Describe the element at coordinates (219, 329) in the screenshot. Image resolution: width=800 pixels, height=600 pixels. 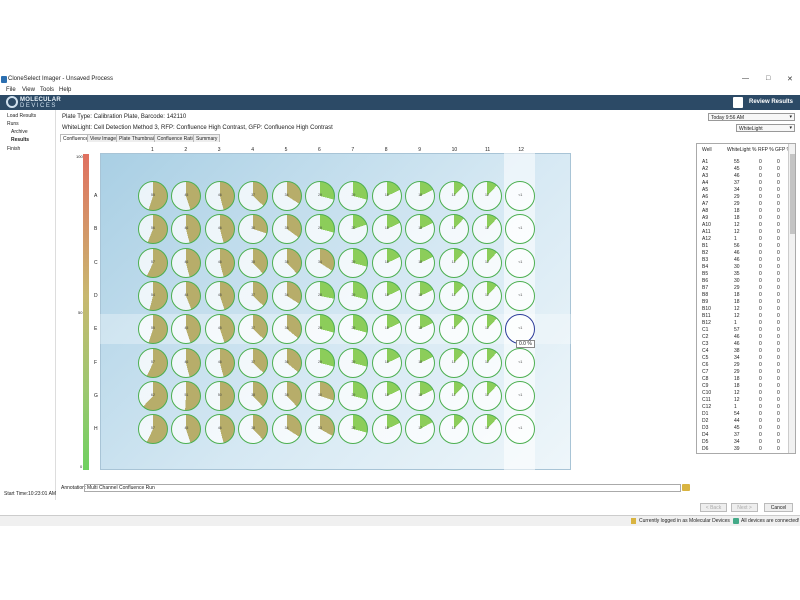
I see `well-E3: 45` at that location.